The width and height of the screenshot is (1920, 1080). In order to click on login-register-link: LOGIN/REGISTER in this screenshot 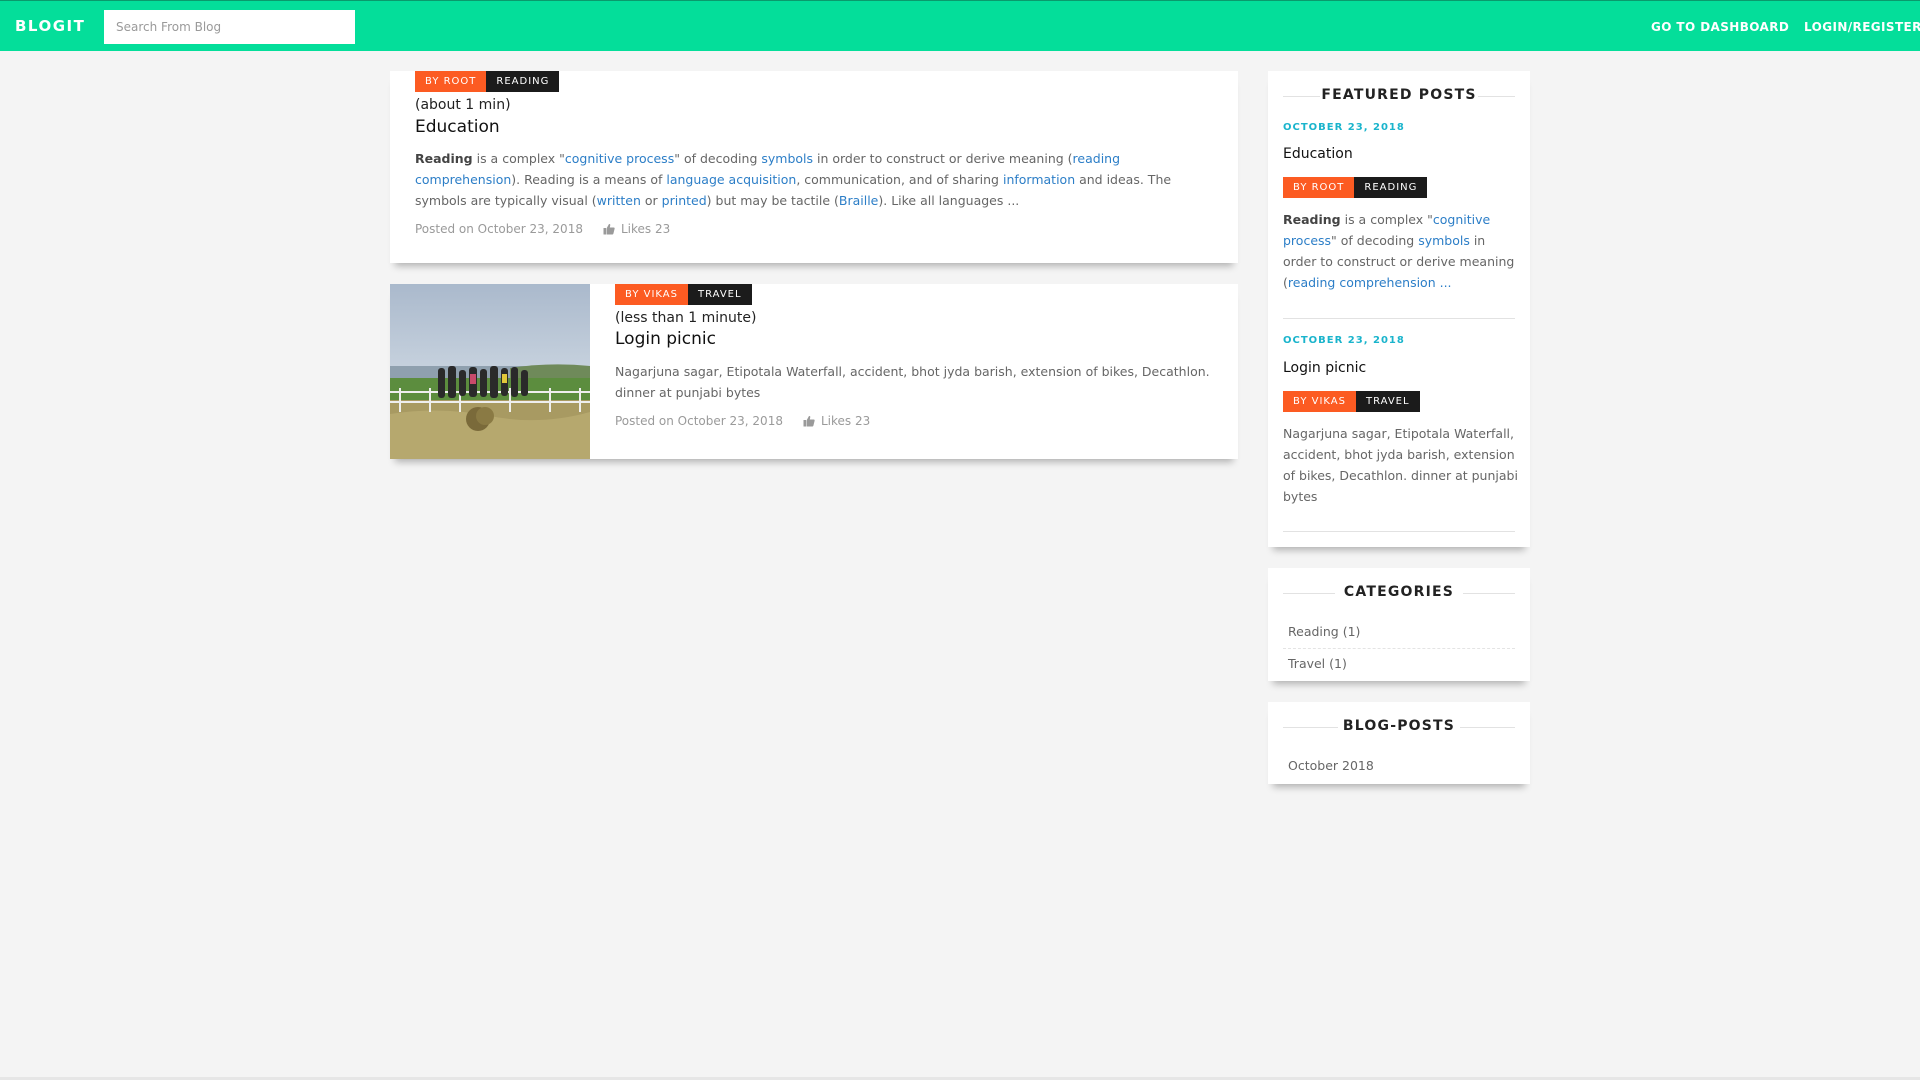, I will do `click(1862, 27)`.